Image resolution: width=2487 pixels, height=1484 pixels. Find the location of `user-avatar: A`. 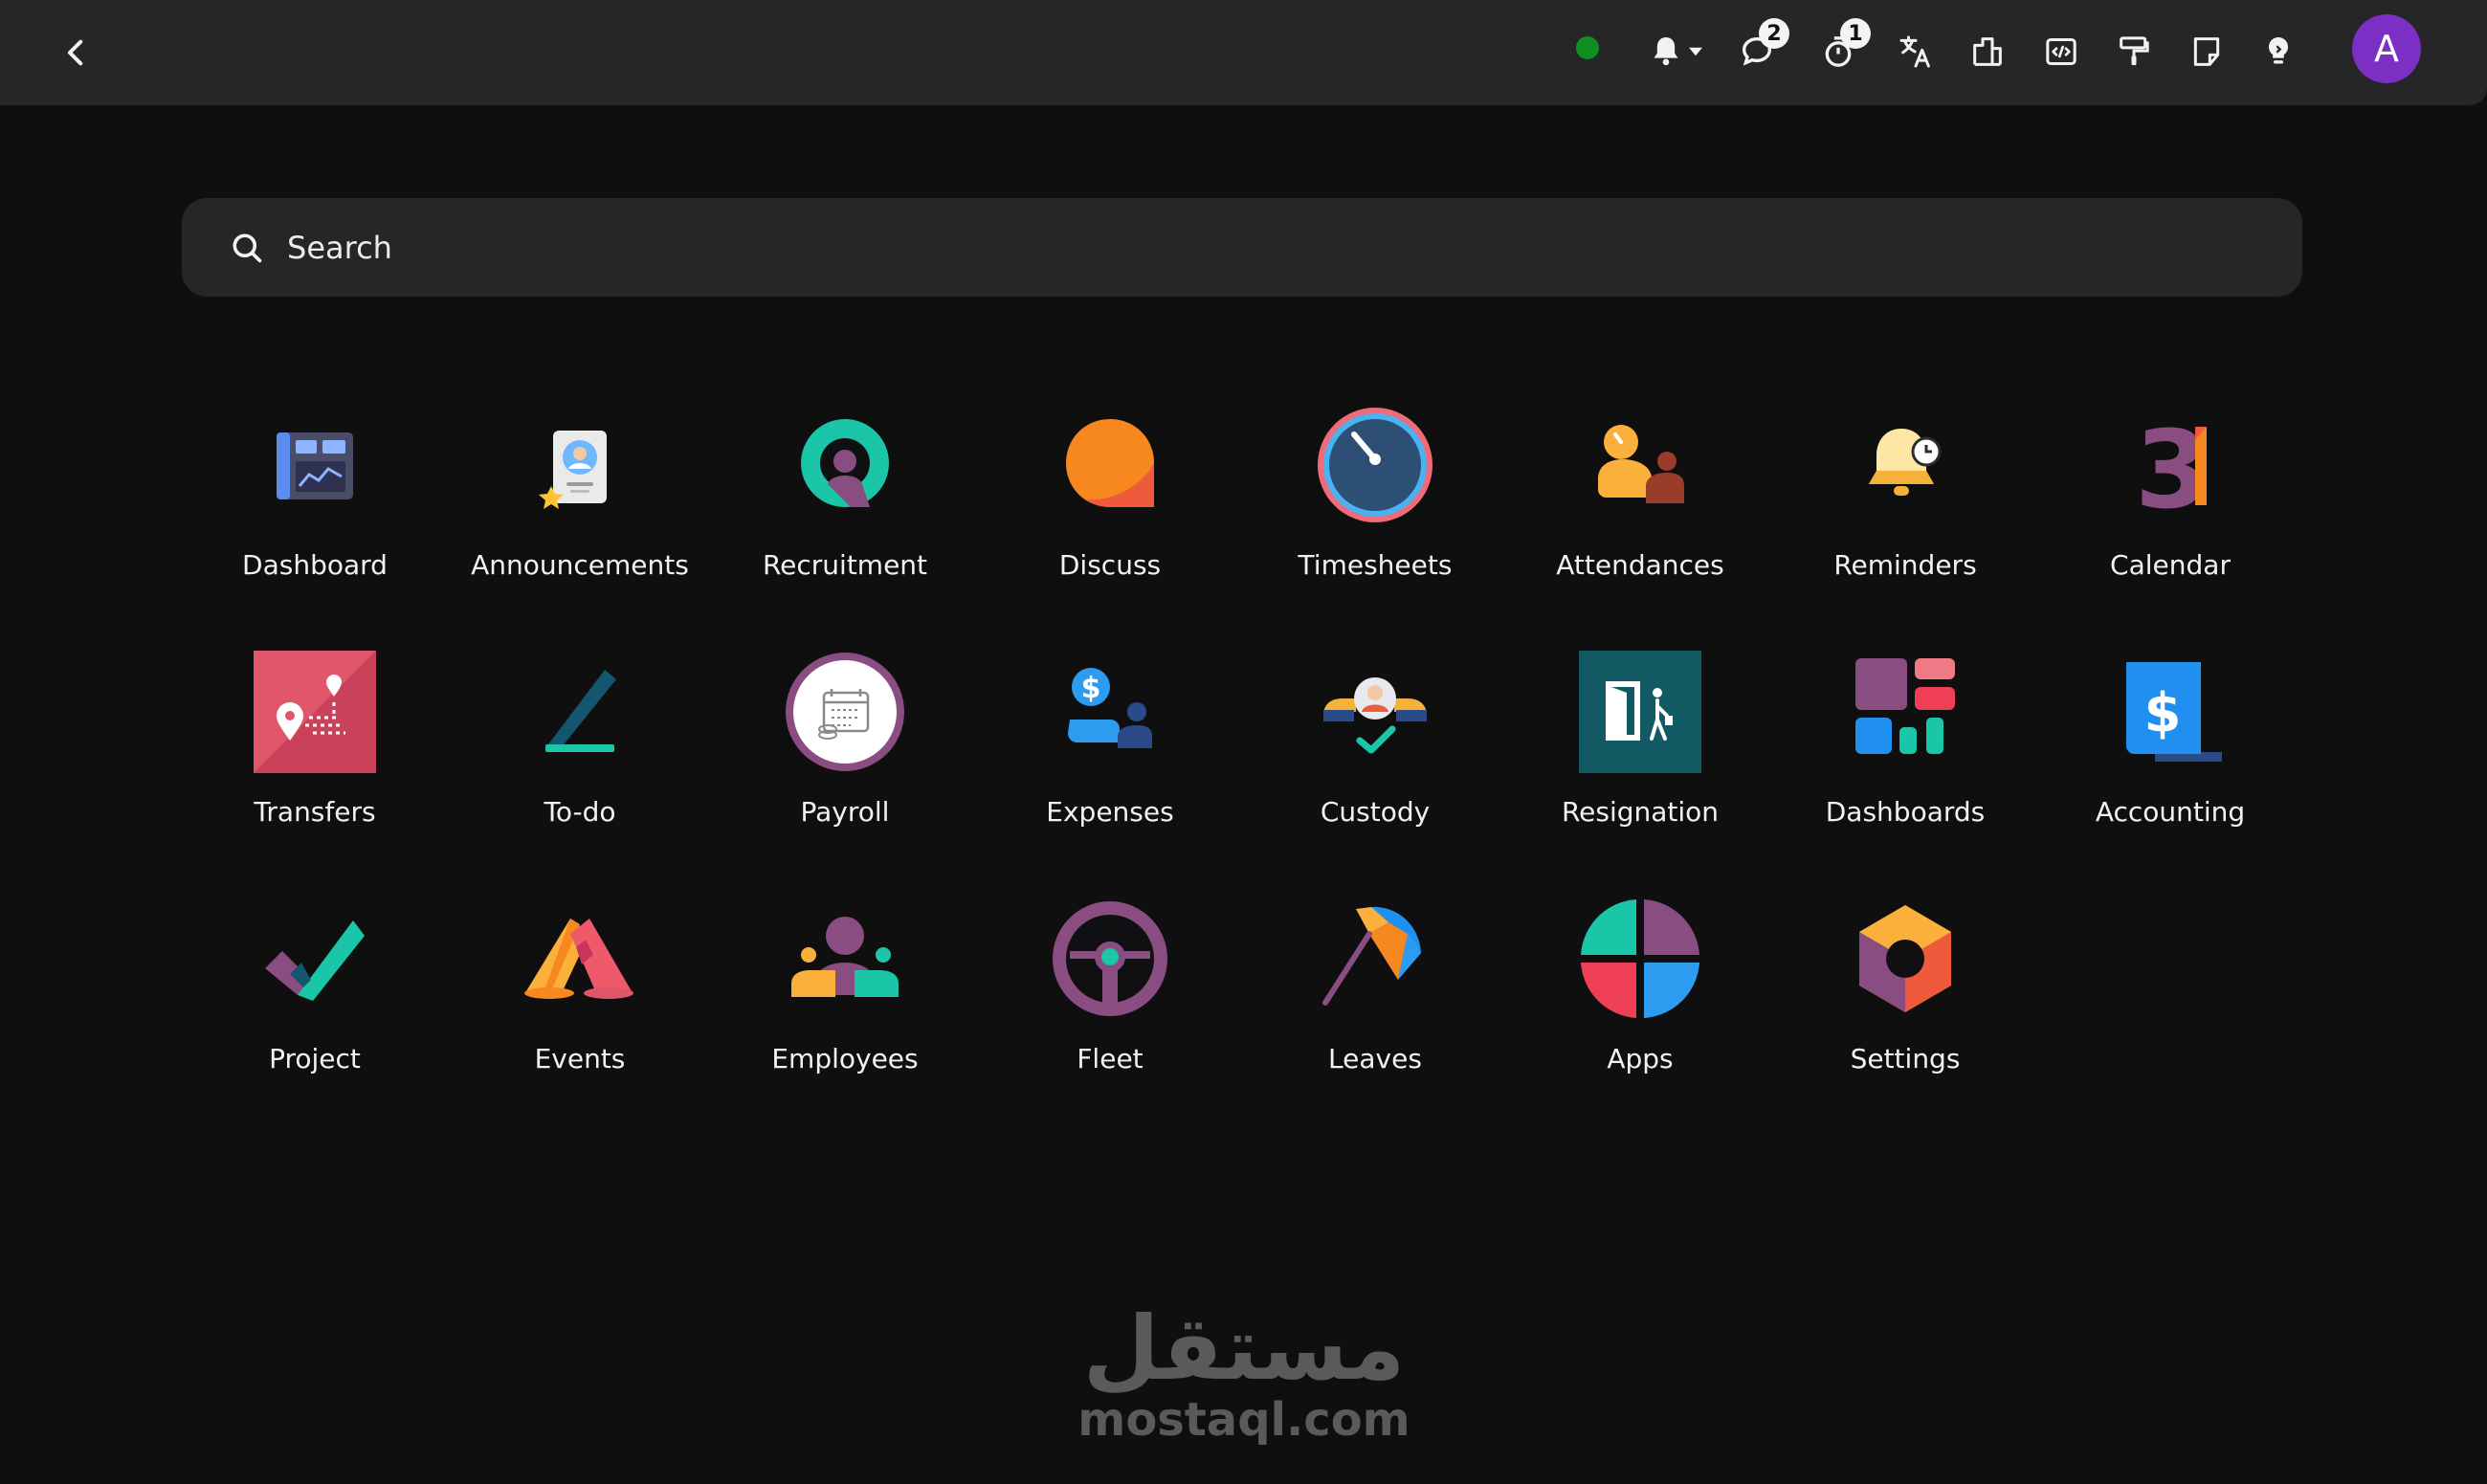

user-avatar: A is located at coordinates (2386, 48).